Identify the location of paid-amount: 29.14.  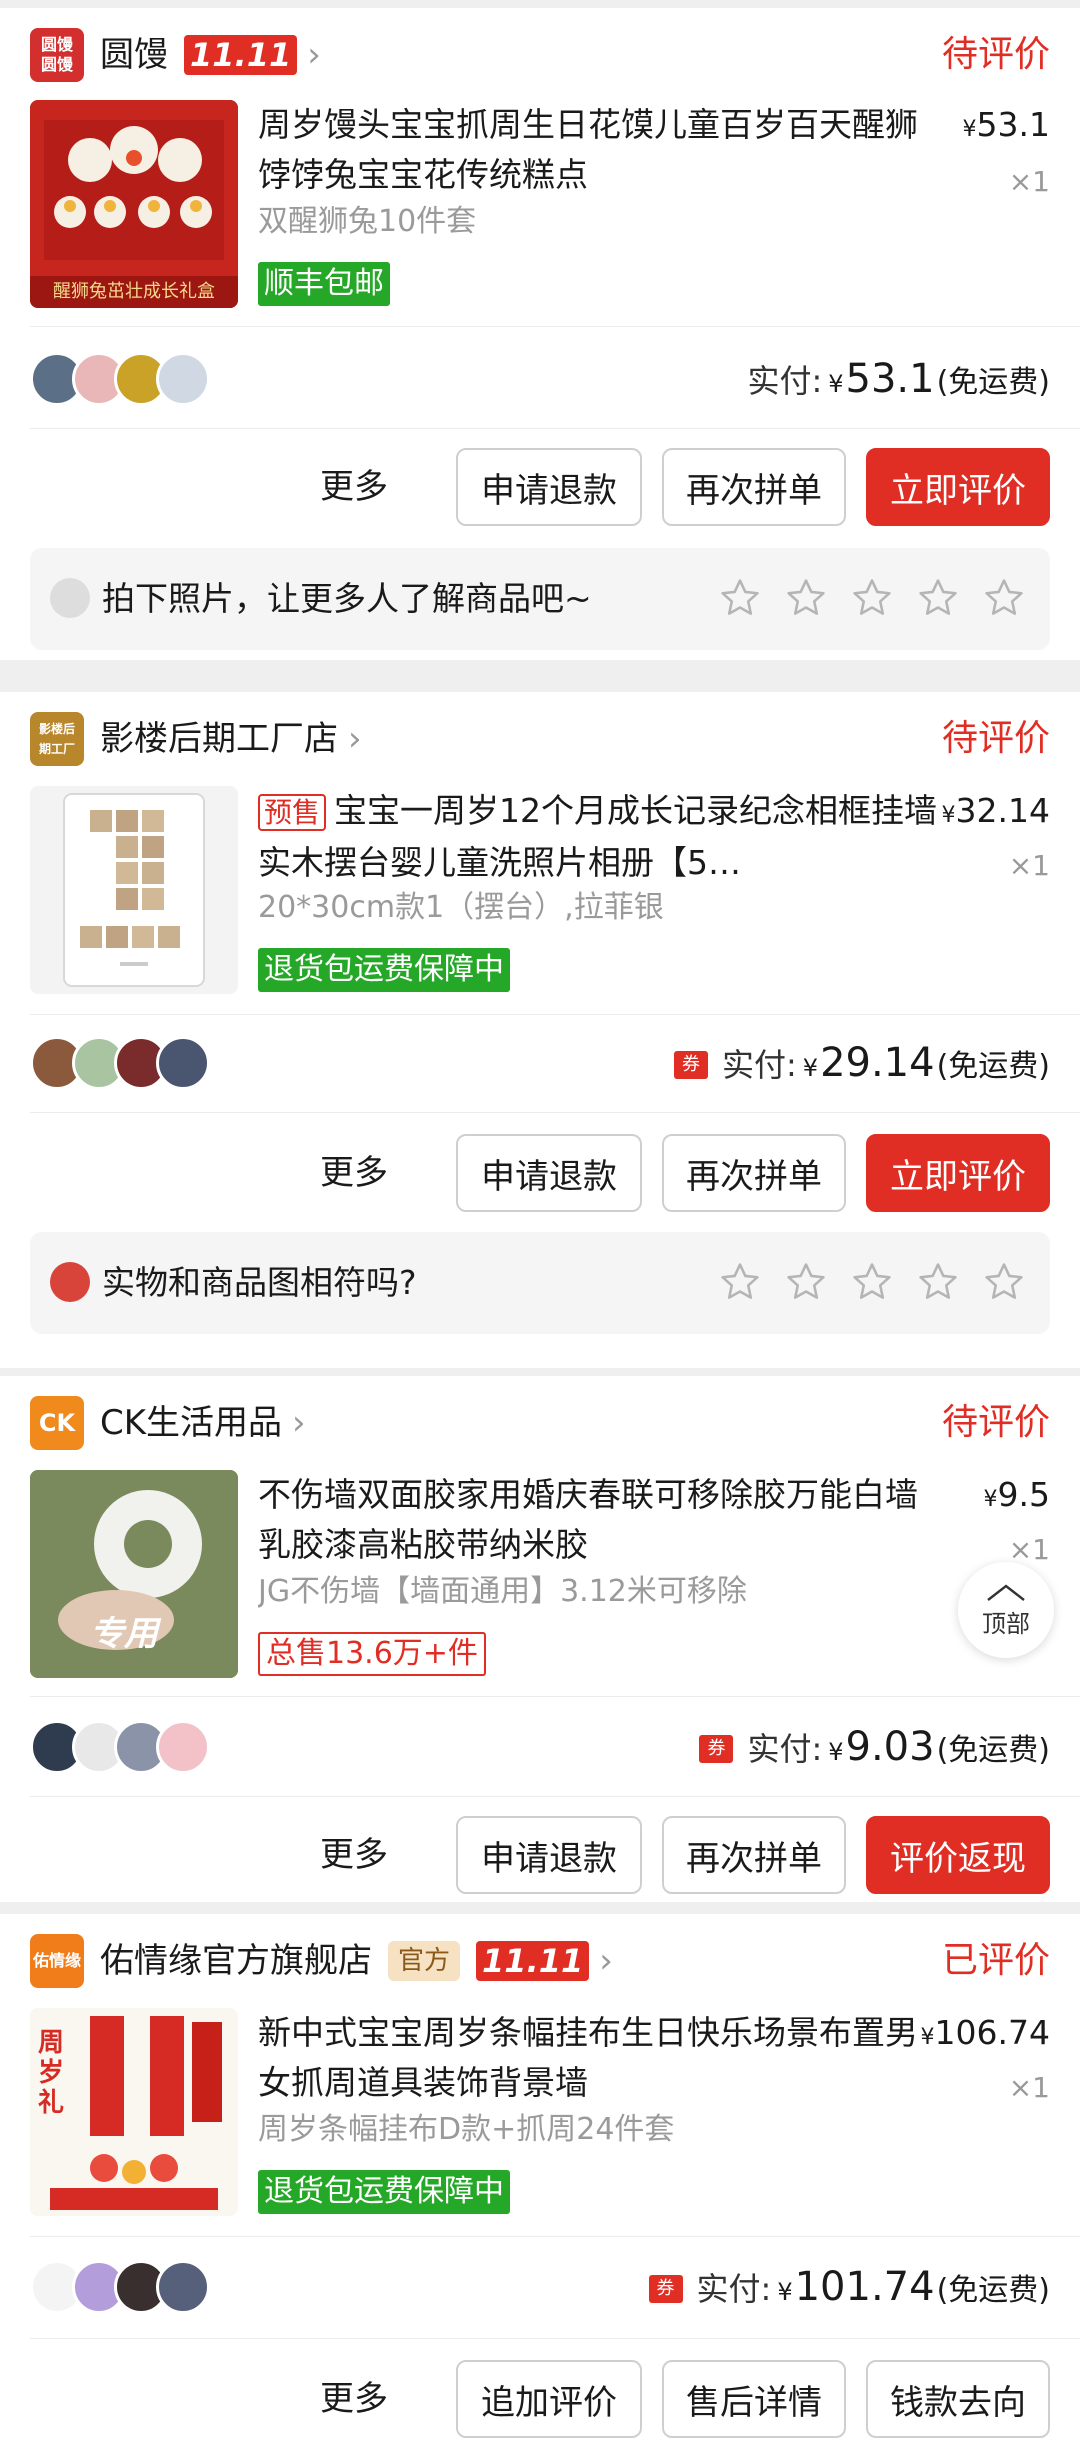
(877, 1063).